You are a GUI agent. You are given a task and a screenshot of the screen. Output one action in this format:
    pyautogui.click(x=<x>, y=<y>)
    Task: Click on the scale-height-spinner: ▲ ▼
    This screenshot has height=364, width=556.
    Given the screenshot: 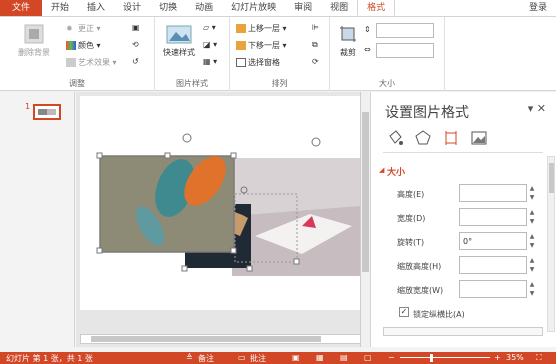 What is the action you would take?
    pyautogui.click(x=532, y=265)
    